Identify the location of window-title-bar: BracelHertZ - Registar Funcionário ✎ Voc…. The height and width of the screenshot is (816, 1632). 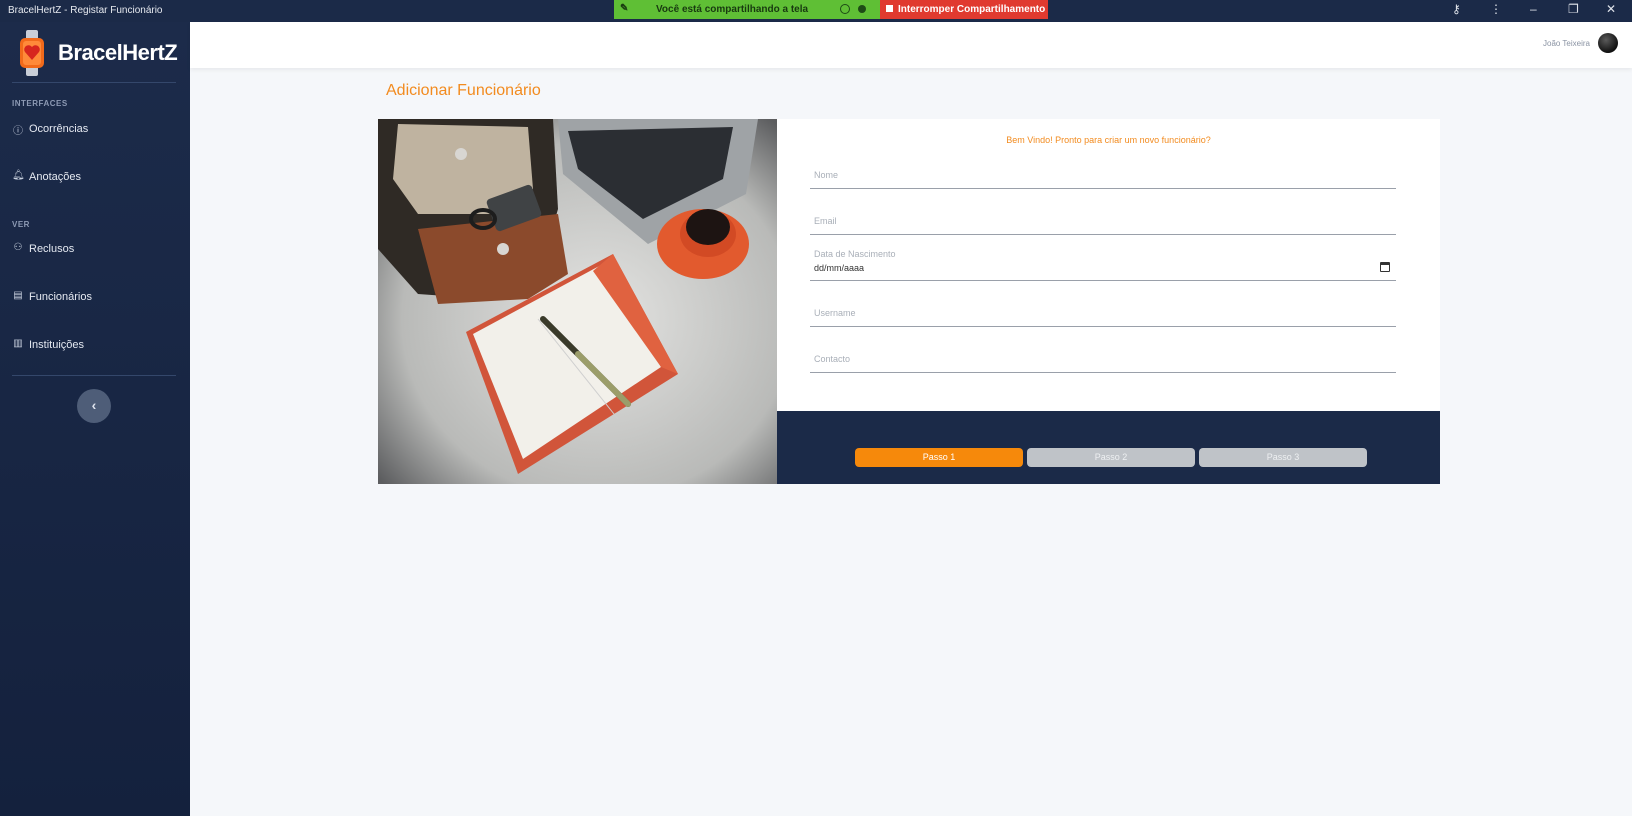
(816, 11).